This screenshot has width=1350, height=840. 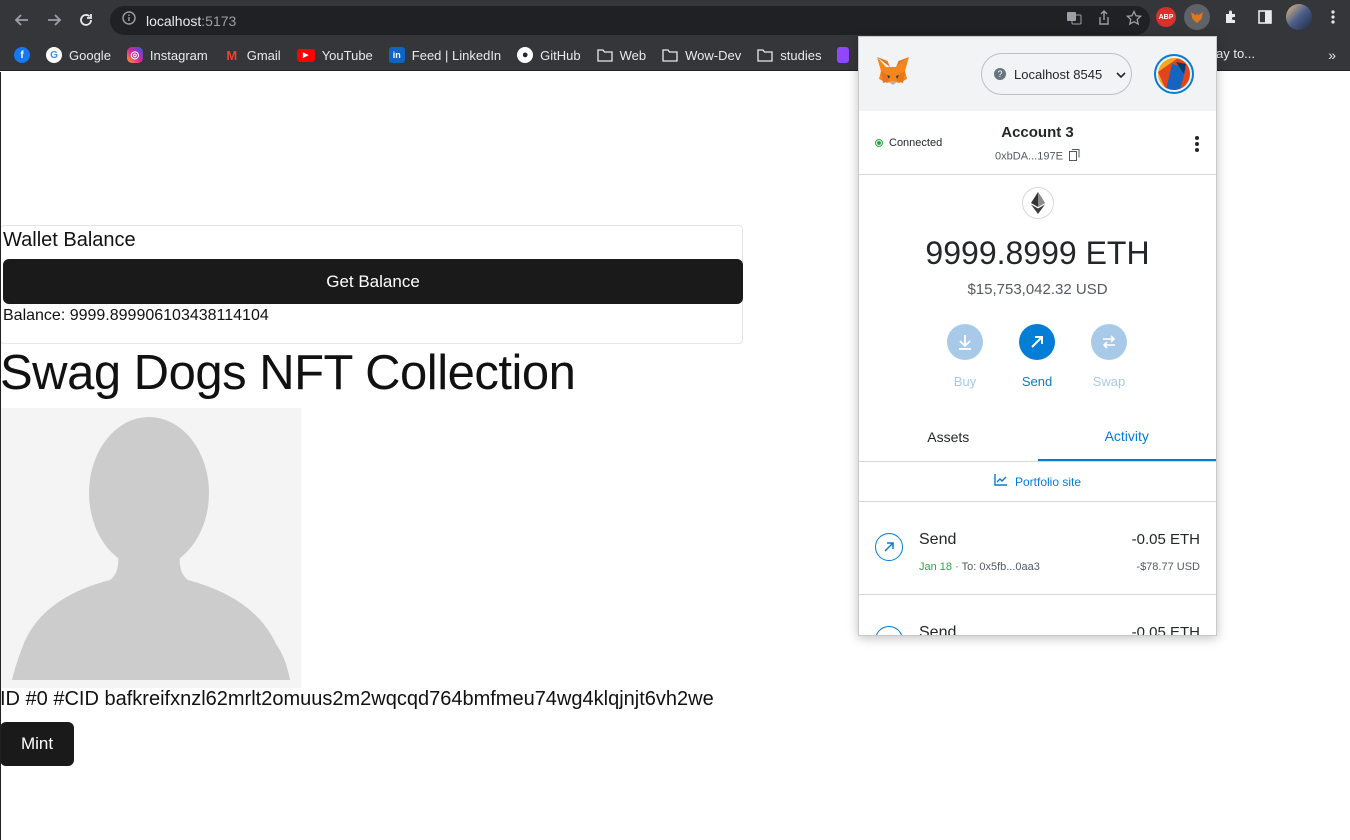 I want to click on twitch-icon, so click(x=843, y=55).